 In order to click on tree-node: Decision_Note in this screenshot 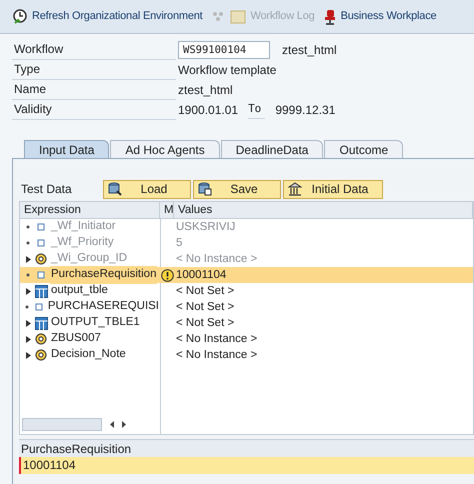, I will do `click(88, 355)`.